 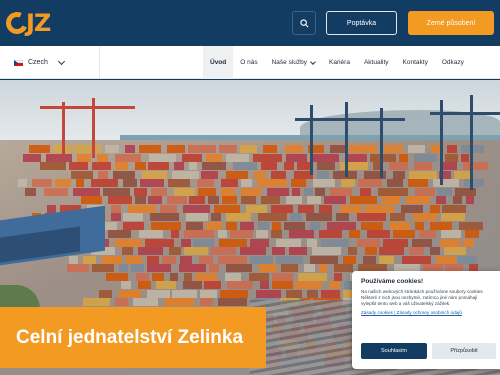 What do you see at coordinates (248, 62) in the screenshot?
I see `nav-item-o-nas: O nás` at bounding box center [248, 62].